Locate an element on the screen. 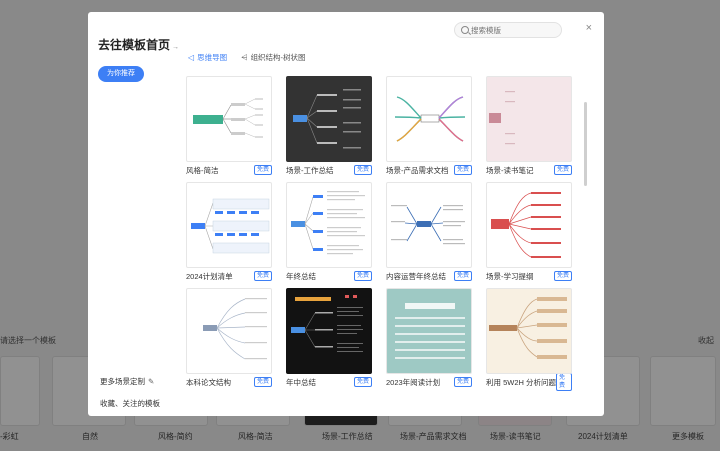 Image resolution: width=720 pixels, height=451 pixels. template-card: 2024计划清单 免费 is located at coordinates (229, 231).